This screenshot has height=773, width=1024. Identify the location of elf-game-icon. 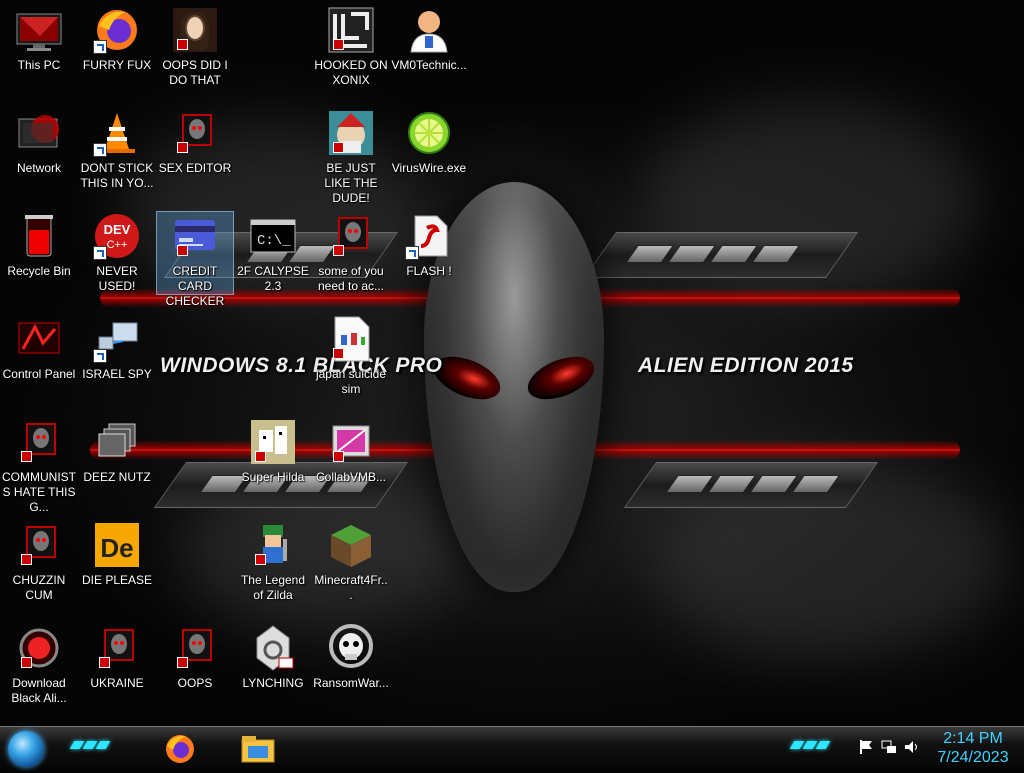
(351, 133).